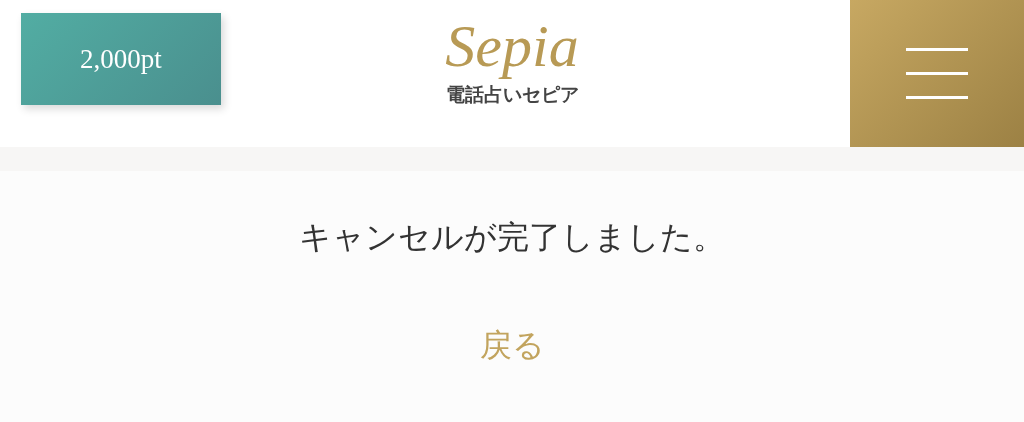  I want to click on logo-subtitle: 電話占いセピア, so click(512, 94).